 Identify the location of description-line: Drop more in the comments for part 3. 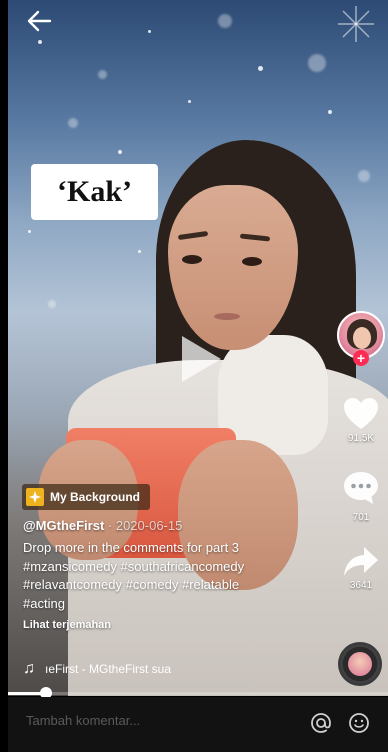
(131, 547).